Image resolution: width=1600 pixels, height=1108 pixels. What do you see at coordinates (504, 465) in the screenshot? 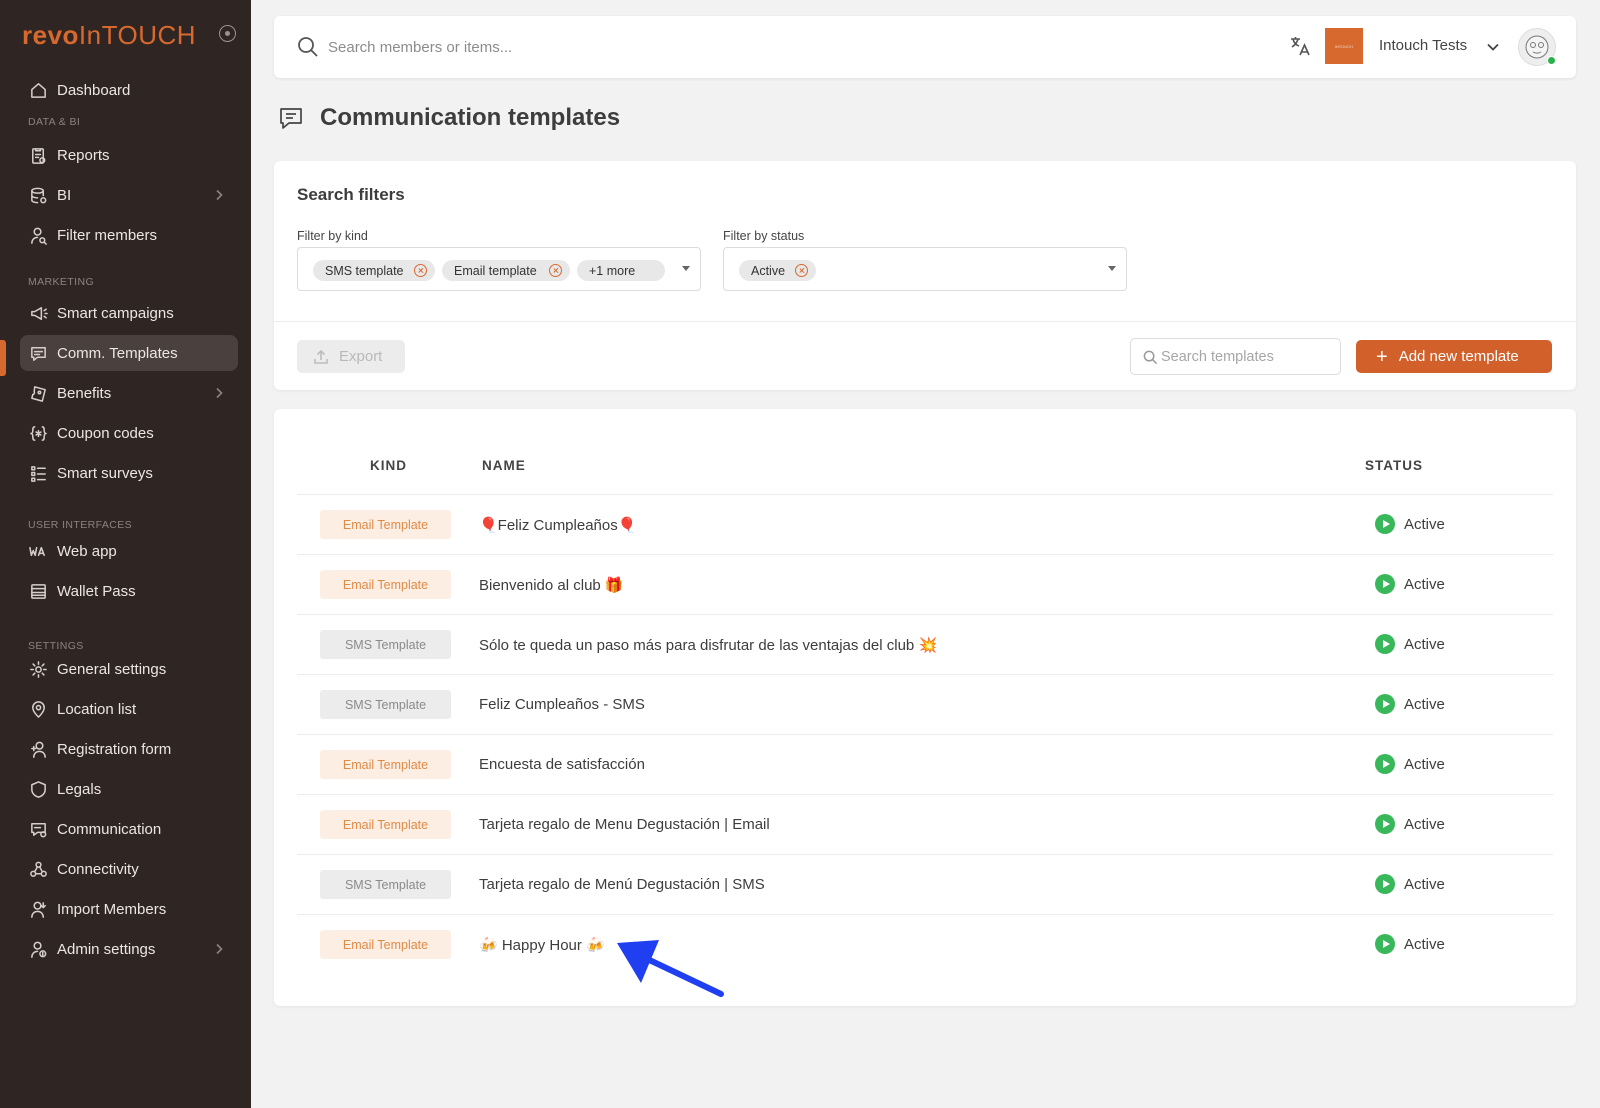
I see `column-header-name: NAME` at bounding box center [504, 465].